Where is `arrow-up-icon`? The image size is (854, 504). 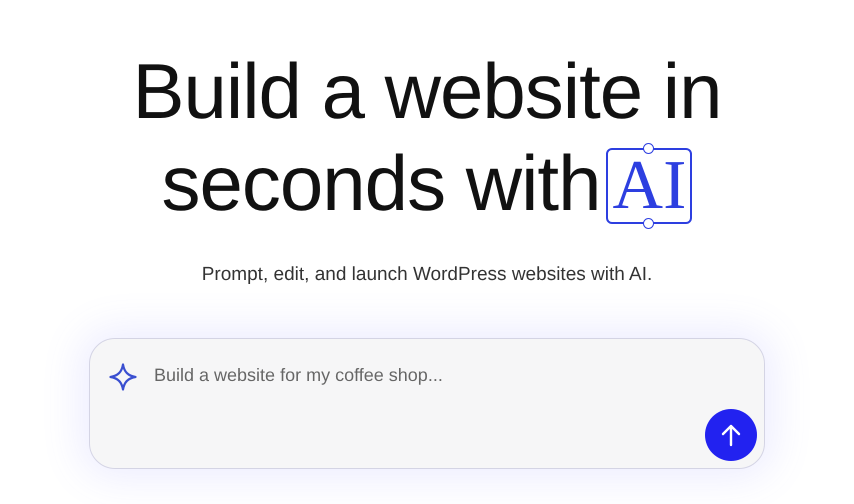 arrow-up-icon is located at coordinates (731, 435).